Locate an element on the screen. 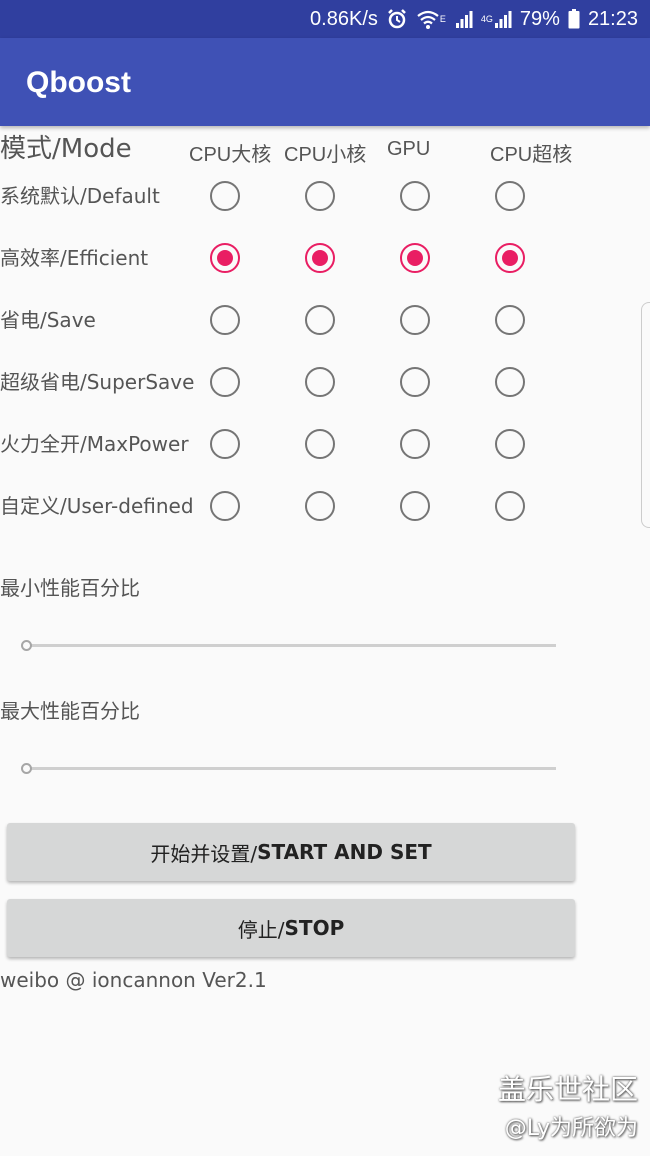 The width and height of the screenshot is (650, 1156). column-header-cpu-prime: CPU超核 is located at coordinates (531, 155).